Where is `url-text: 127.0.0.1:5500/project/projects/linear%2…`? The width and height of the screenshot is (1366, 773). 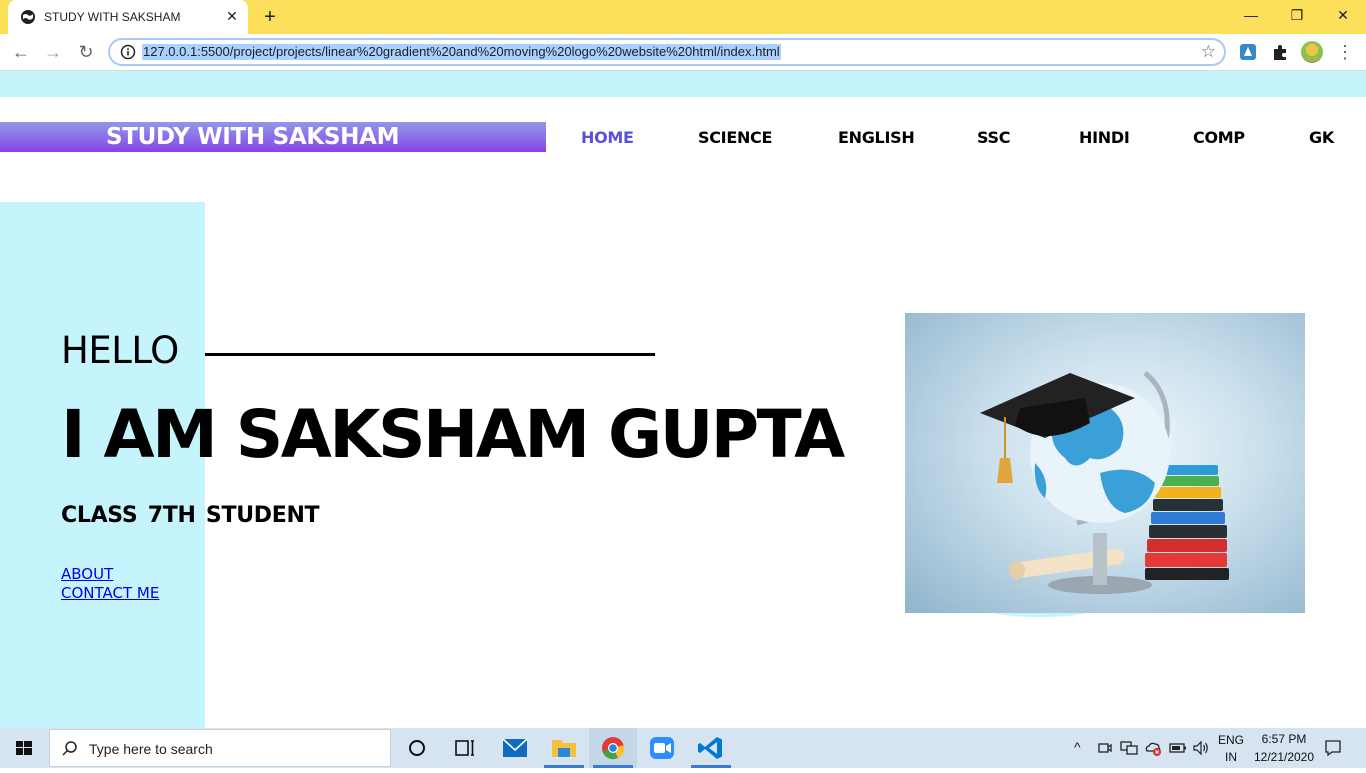 url-text: 127.0.0.1:5500/project/projects/linear%2… is located at coordinates (461, 52).